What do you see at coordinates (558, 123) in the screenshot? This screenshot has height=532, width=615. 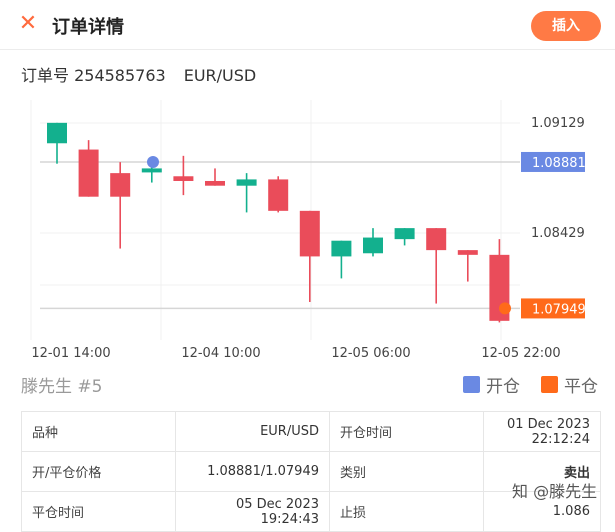 I see `y-tick-label: 1.09129` at bounding box center [558, 123].